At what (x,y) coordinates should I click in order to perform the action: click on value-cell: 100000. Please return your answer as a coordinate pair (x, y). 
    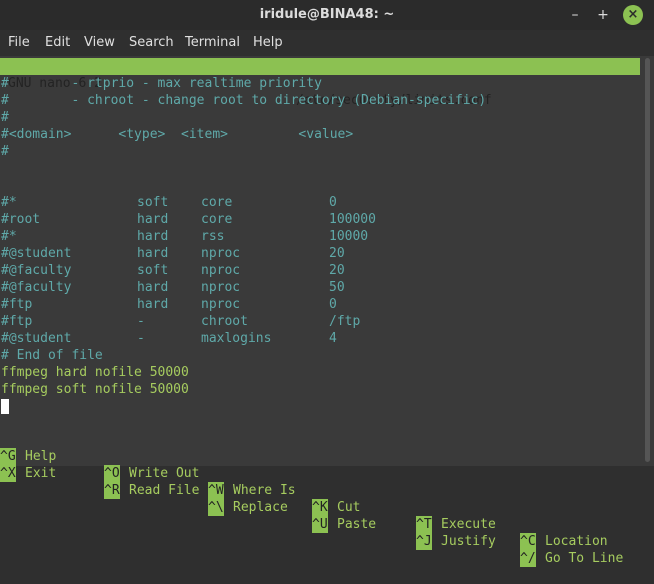
    Looking at the image, I should click on (352, 219).